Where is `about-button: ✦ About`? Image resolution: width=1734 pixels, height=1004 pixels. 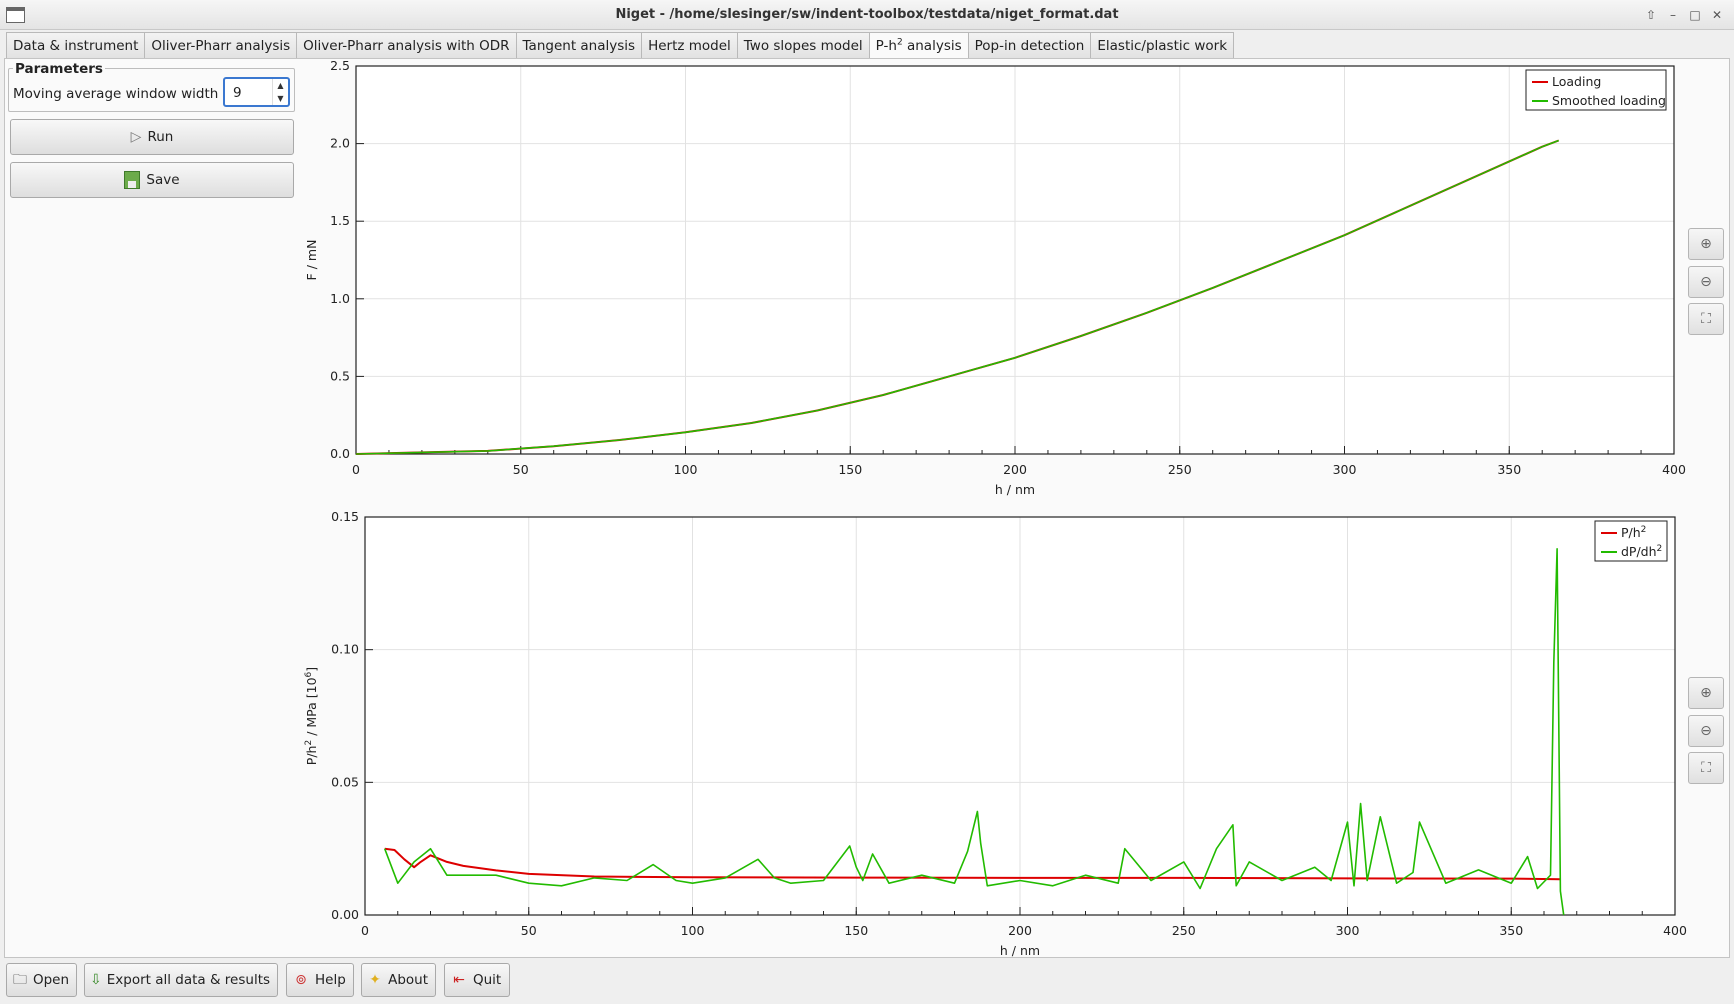 about-button: ✦ About is located at coordinates (398, 980).